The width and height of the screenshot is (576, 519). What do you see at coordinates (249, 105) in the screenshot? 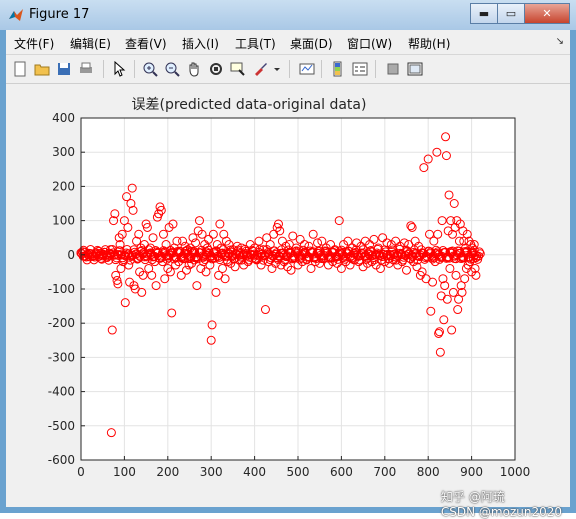
I see `chart-title: 误差(predicted data-original data)` at bounding box center [249, 105].